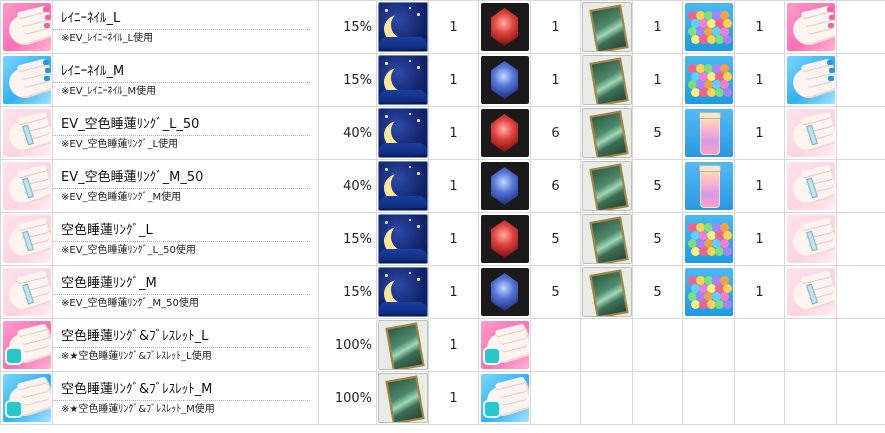  Describe the element at coordinates (442, 133) in the screenshot. I see `table-row: EV_空色睡蓮ﾘﾝｸﾞ_L_50 ※EV_空色睡蓮ﾘﾝｸﾞ_L使用 40% 1 6 5 1` at that location.